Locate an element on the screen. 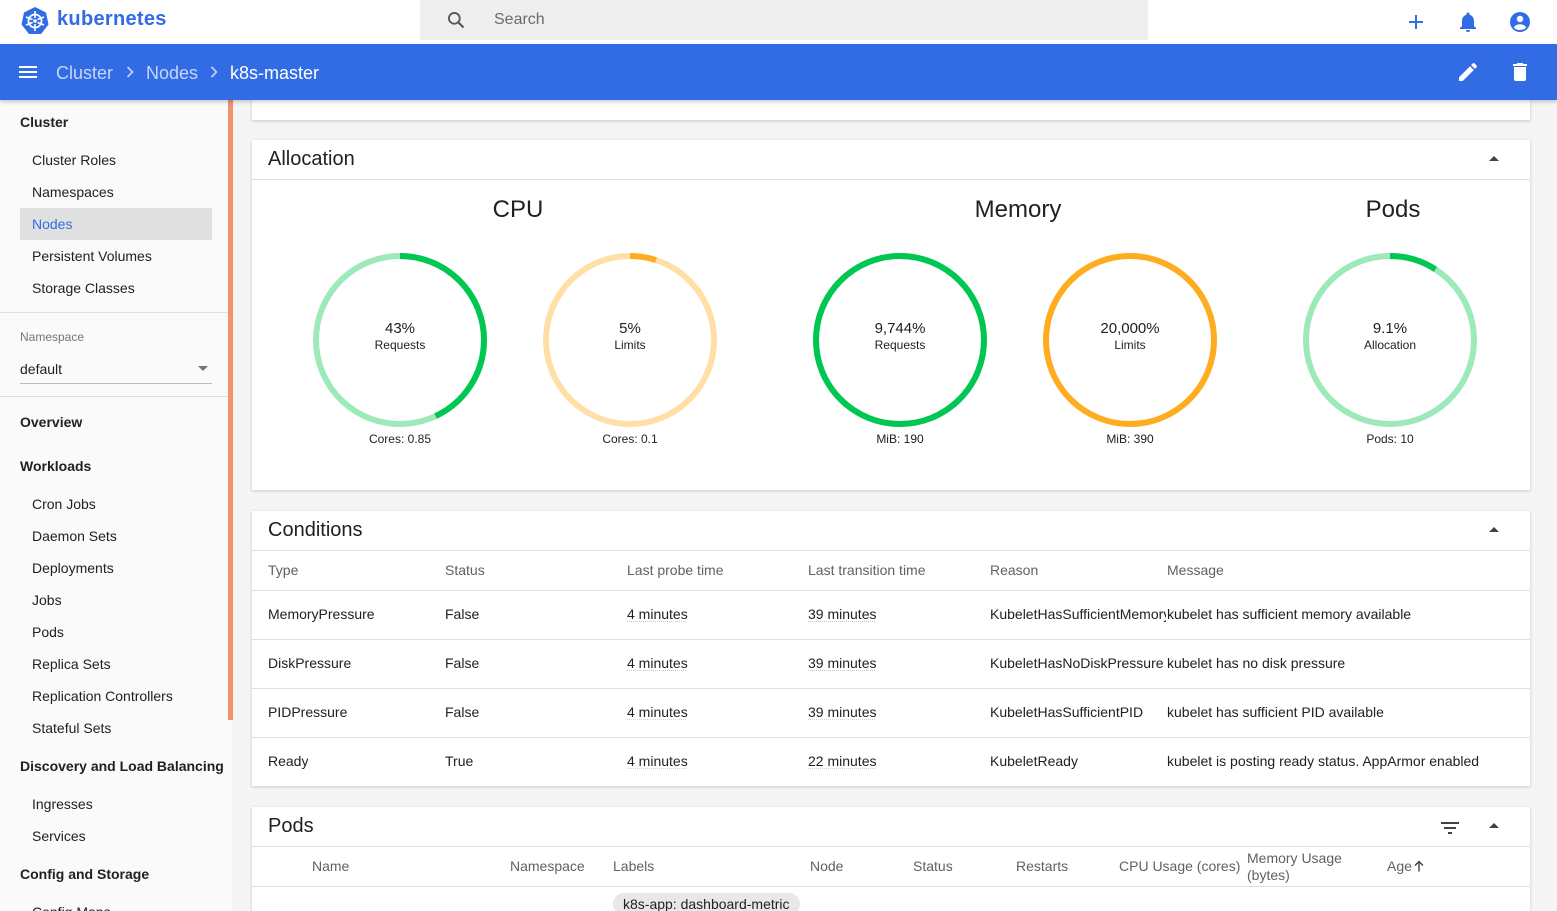 This screenshot has width=1557, height=911. group-title-memory: Memory is located at coordinates (1018, 209).